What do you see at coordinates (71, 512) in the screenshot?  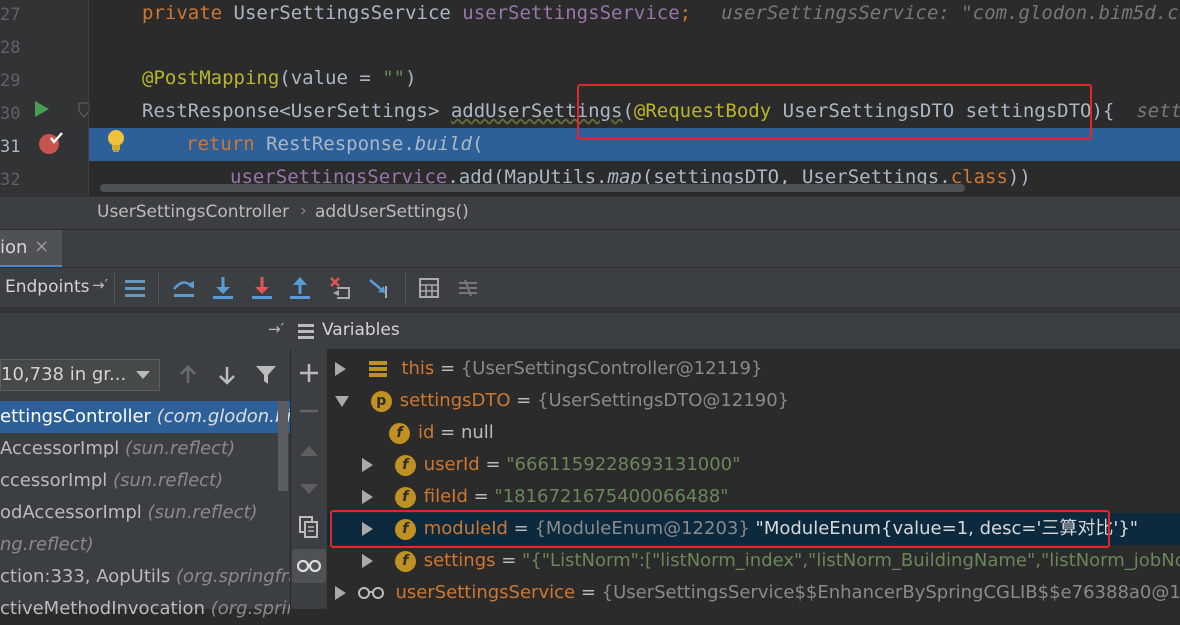 I see `frame-method: odAccessorImpl` at bounding box center [71, 512].